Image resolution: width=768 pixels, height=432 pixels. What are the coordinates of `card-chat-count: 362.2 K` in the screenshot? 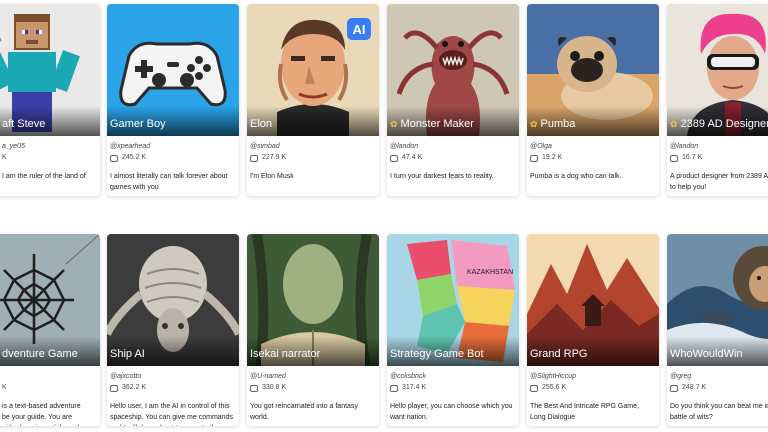 It's located at (174, 388).